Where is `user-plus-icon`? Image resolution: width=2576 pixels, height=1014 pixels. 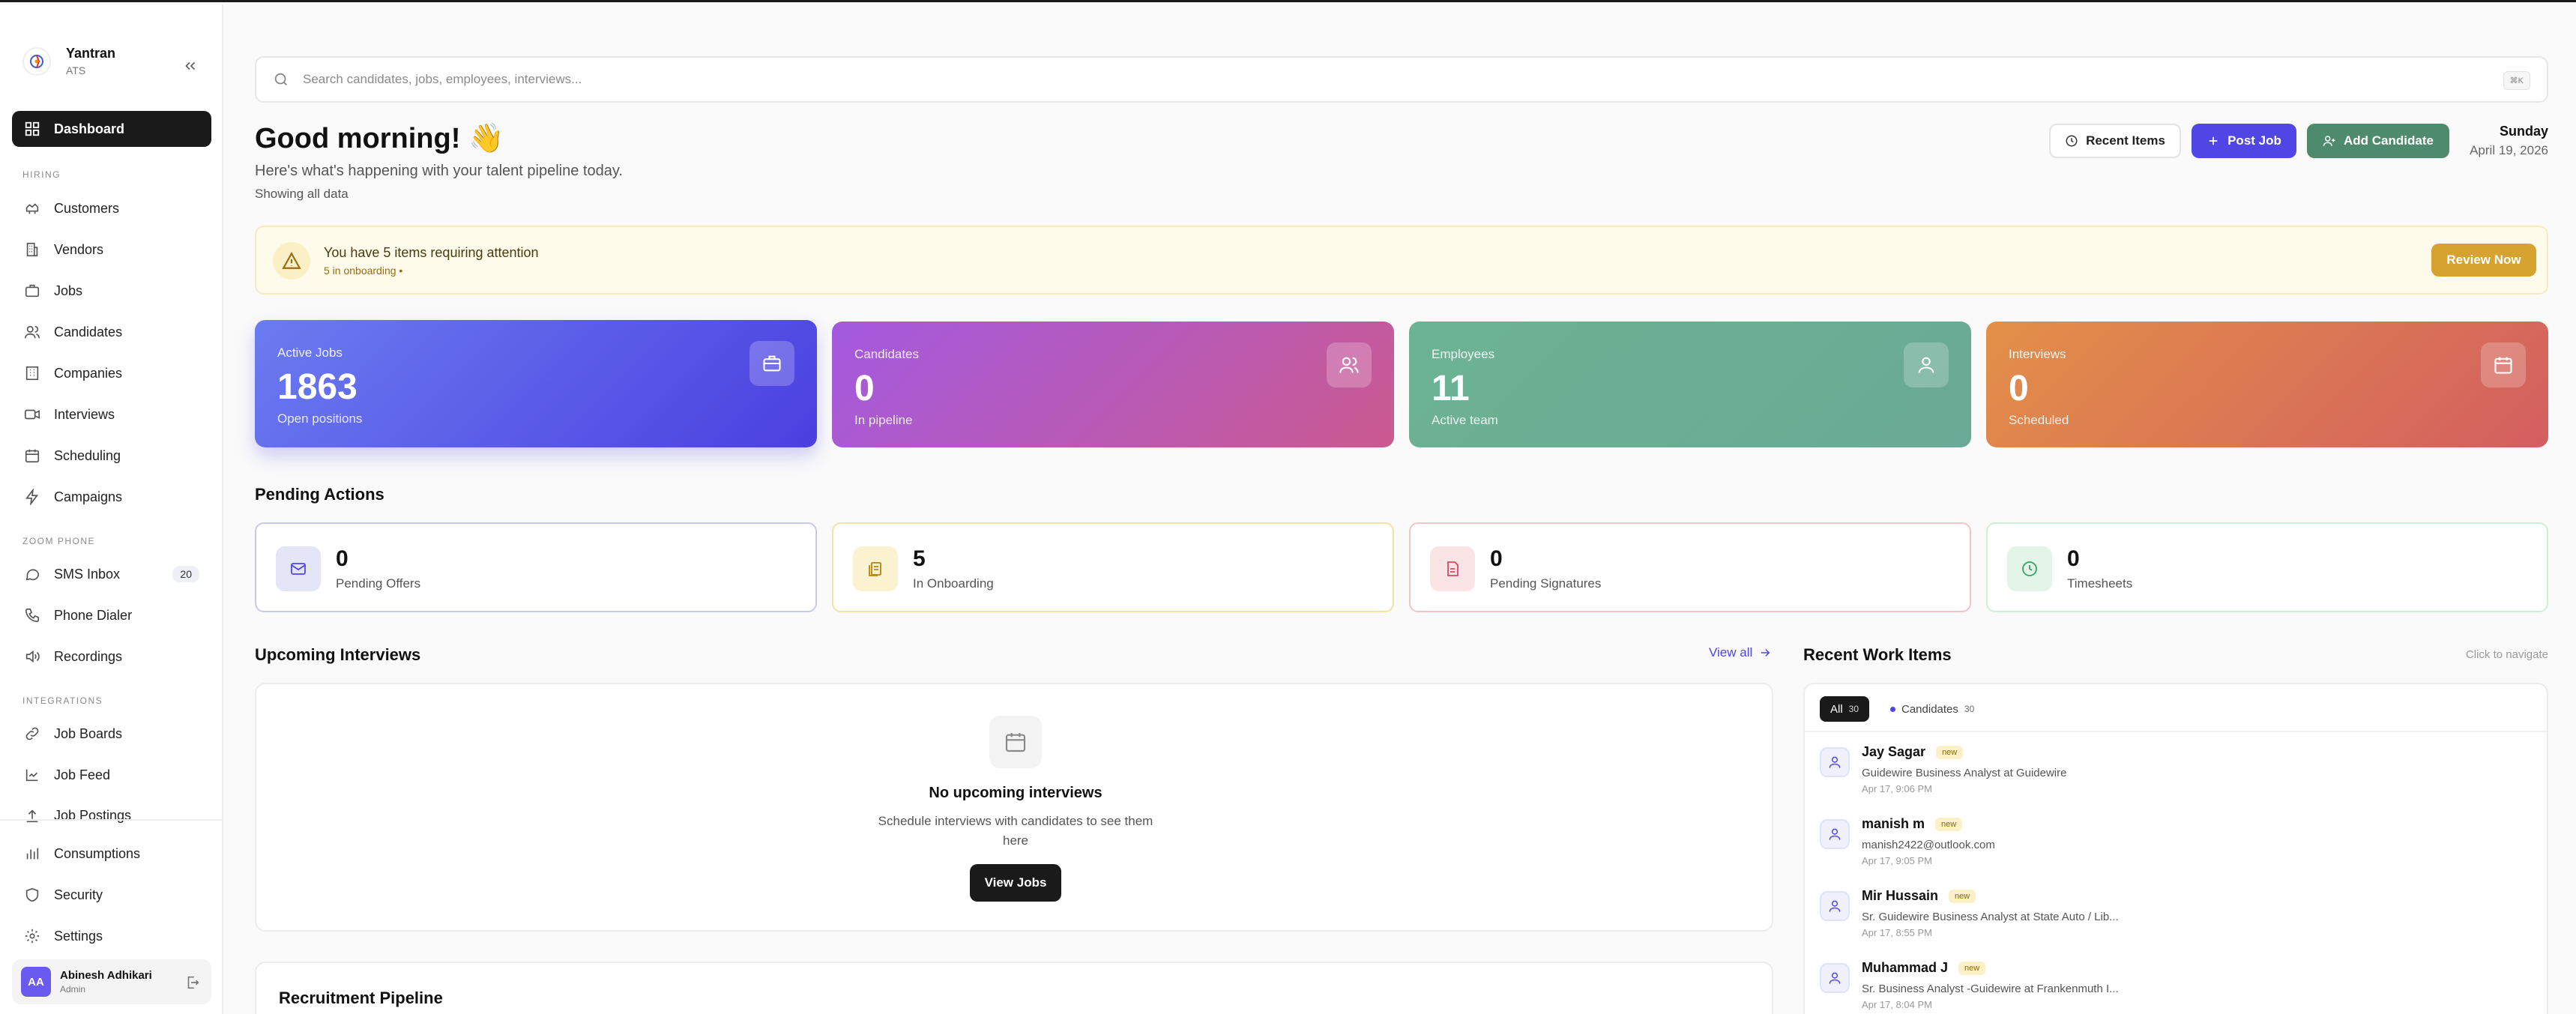 user-plus-icon is located at coordinates (2329, 141).